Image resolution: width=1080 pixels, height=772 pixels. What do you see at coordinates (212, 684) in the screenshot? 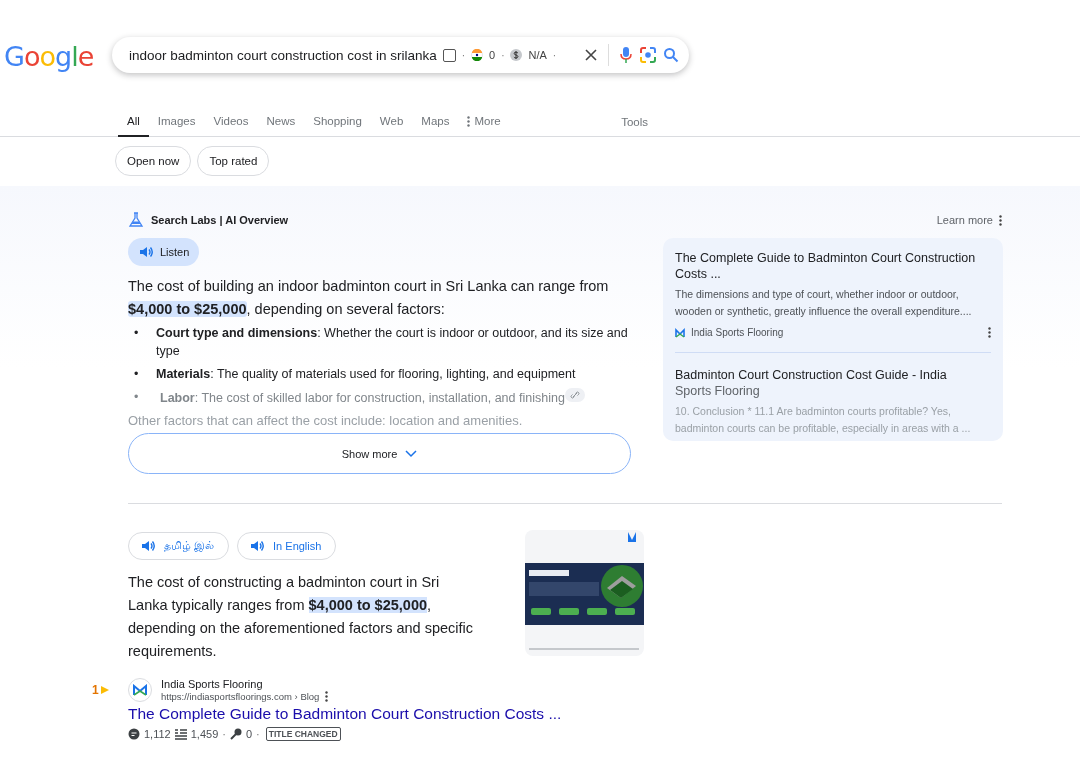
I see `site-name: India Sports Flooring` at bounding box center [212, 684].